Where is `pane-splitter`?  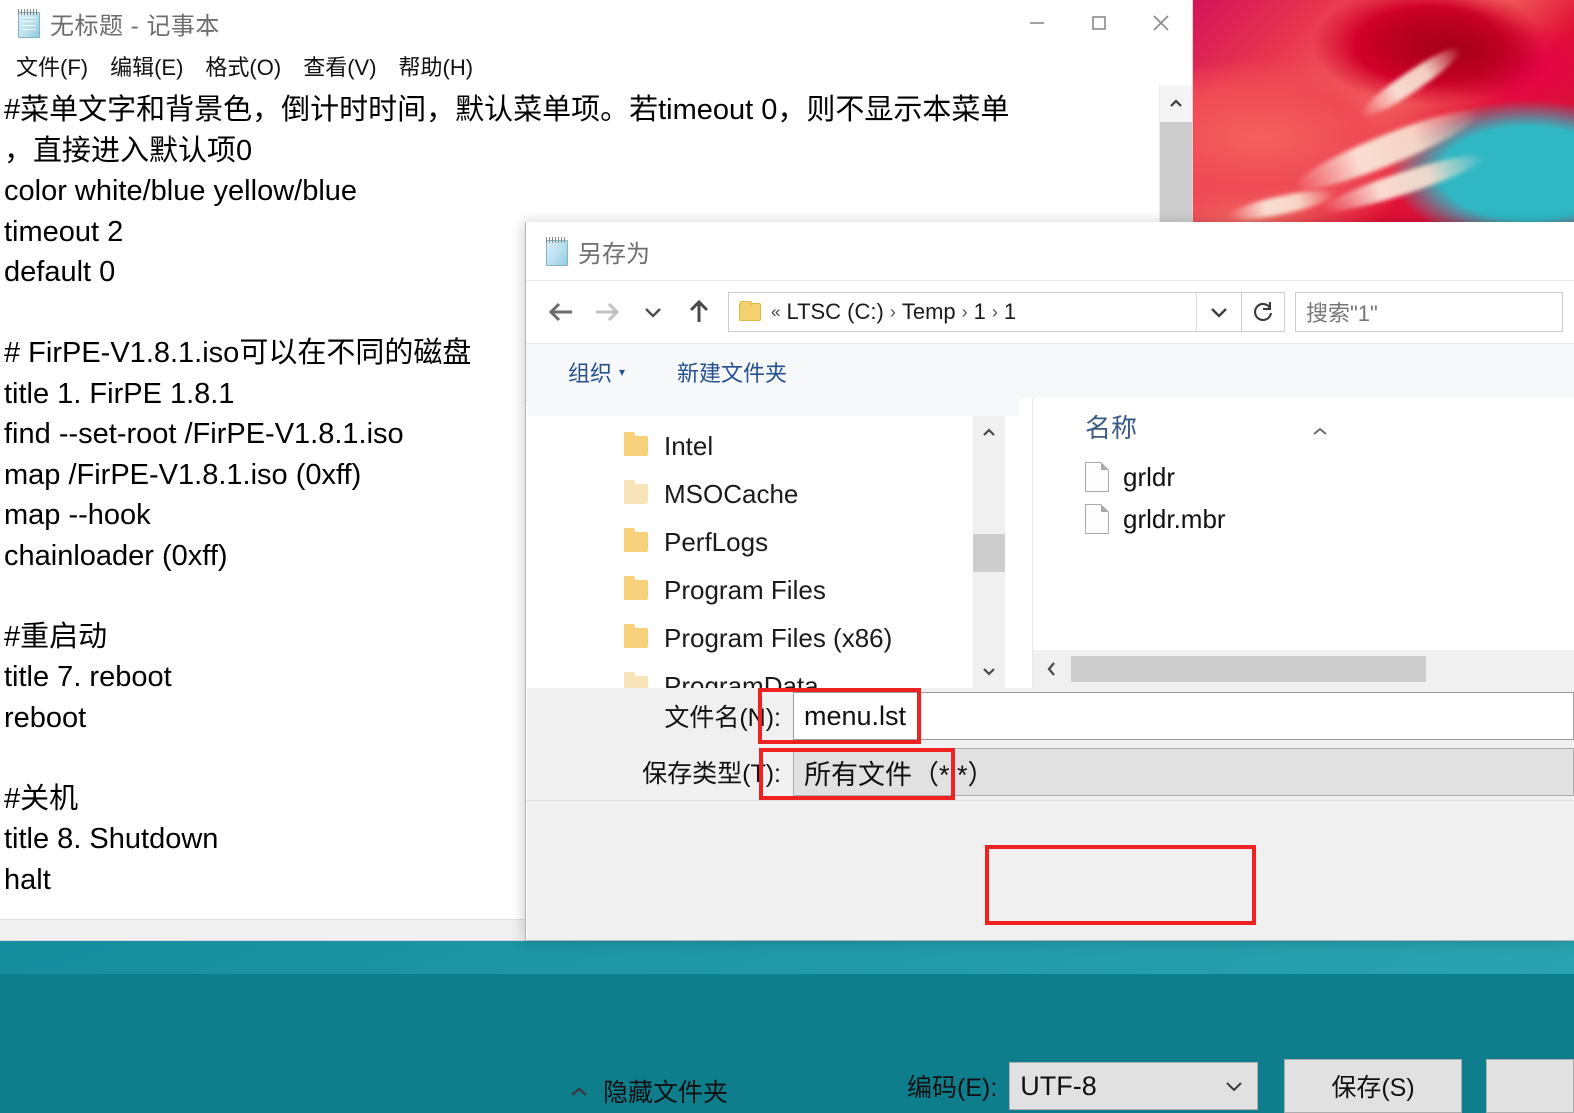
pane-splitter is located at coordinates (1026, 543).